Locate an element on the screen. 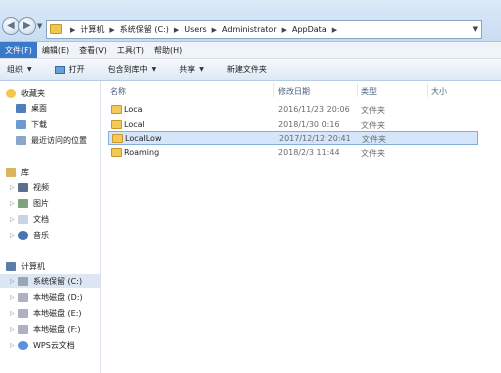 The height and width of the screenshot is (373, 501). sidebar-item-drive-c: ▷ 系统保留 (C:) is located at coordinates (50, 281).